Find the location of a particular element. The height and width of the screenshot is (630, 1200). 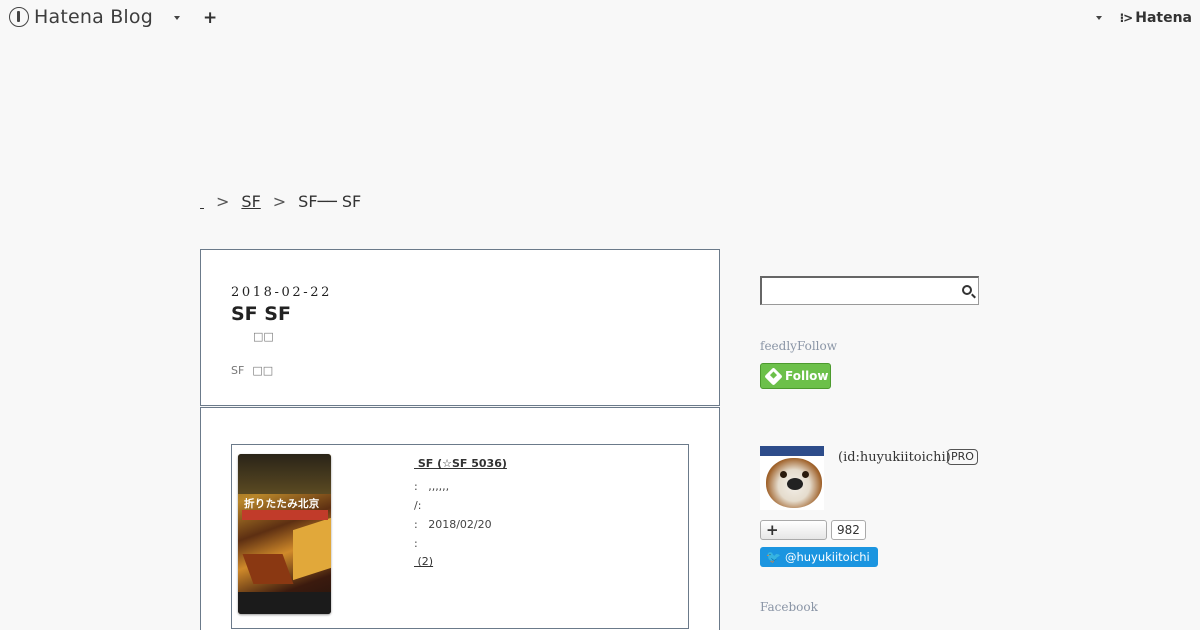

plus-icon: + is located at coordinates (772, 530).